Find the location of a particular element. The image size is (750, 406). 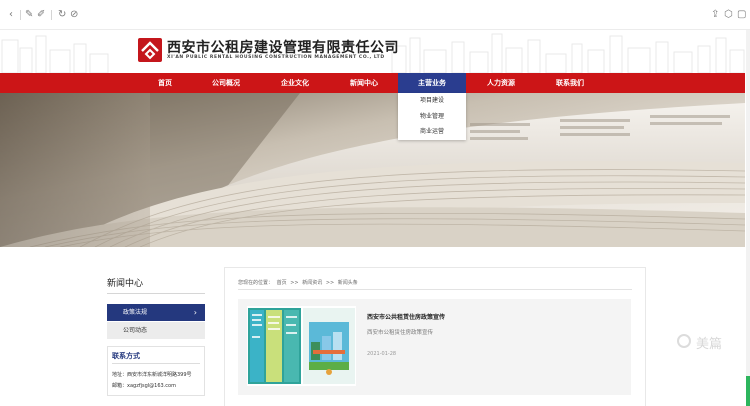

breadcrumb-prefix: 您现在的位置： is located at coordinates (256, 283).